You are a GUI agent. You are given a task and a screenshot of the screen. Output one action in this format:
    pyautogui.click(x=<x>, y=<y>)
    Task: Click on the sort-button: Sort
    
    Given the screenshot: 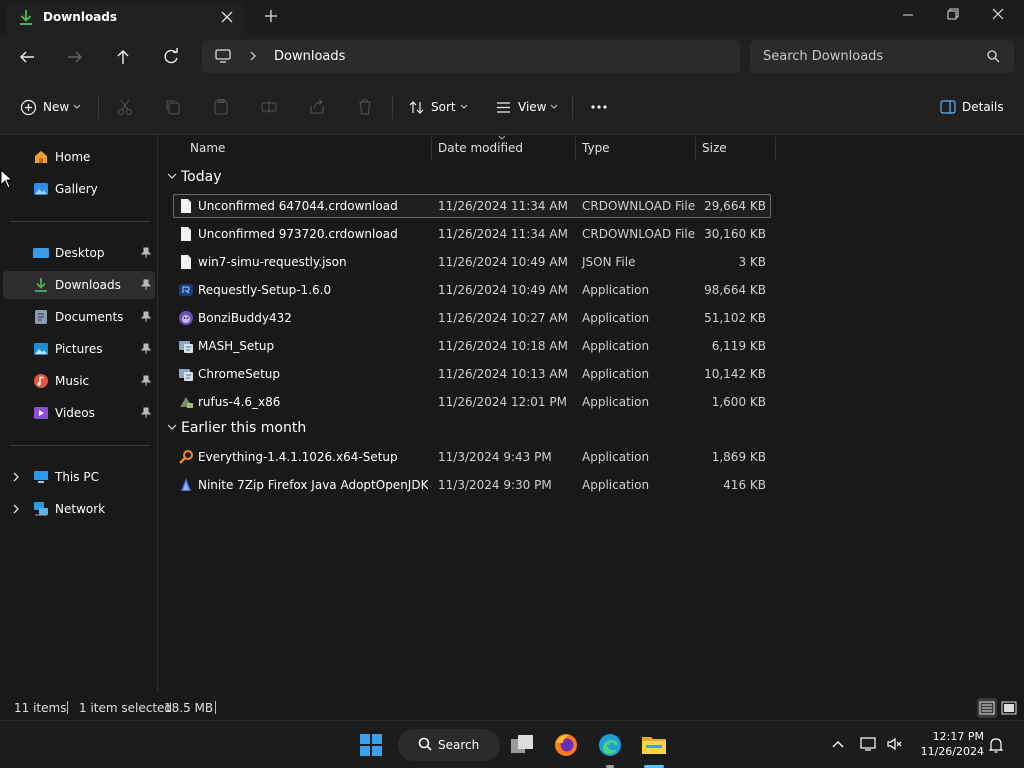 What is the action you would take?
    pyautogui.click(x=438, y=107)
    